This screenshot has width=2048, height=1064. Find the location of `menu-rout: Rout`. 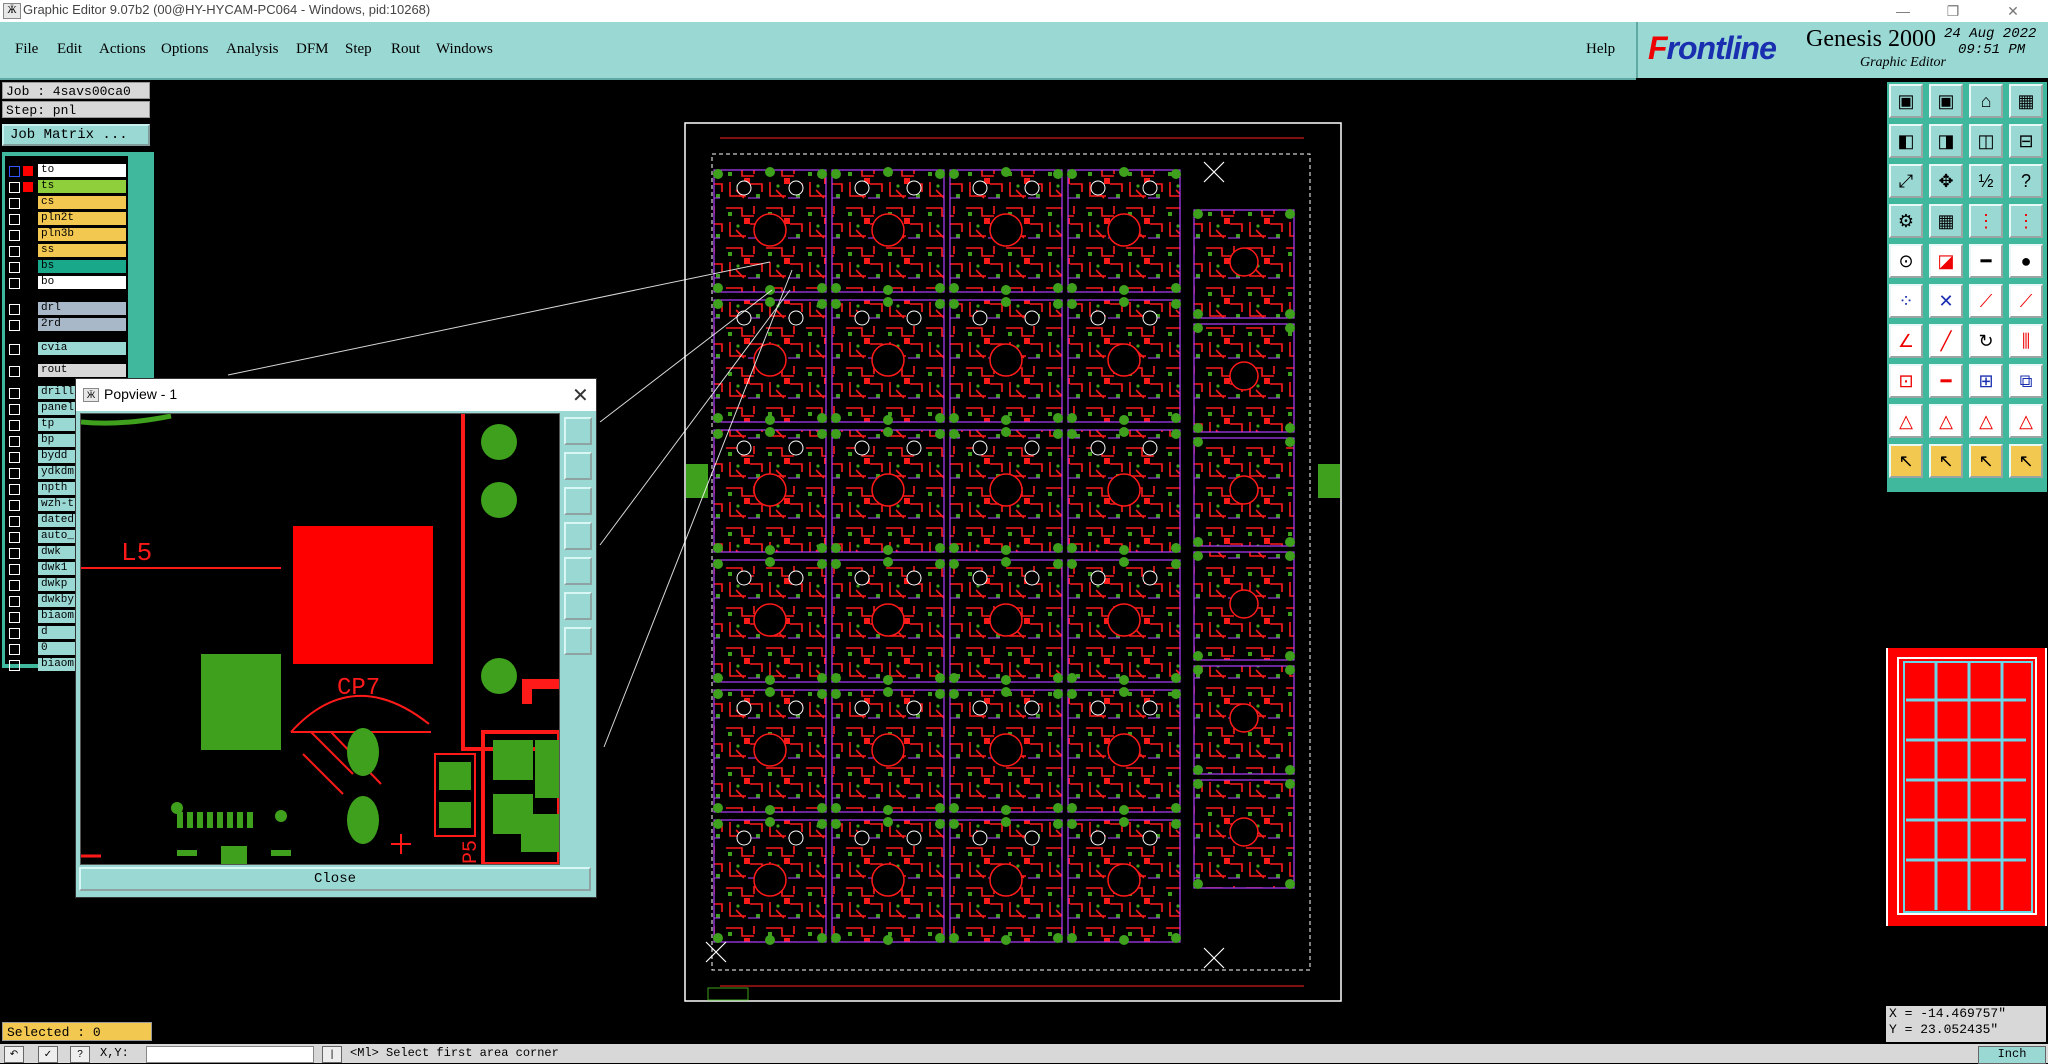

menu-rout: Rout is located at coordinates (405, 49).